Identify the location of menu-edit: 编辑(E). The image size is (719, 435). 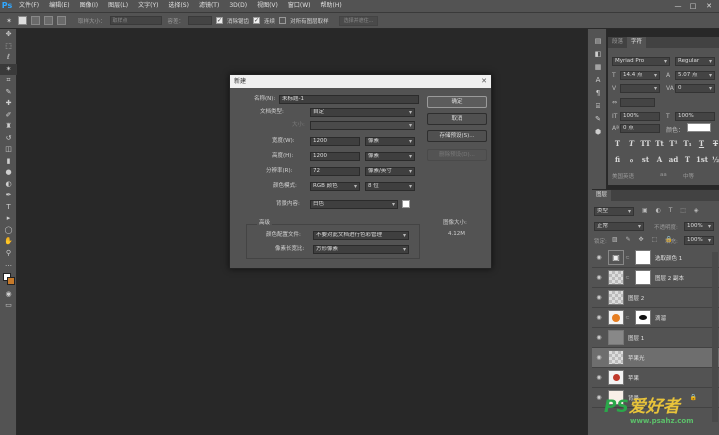
(59, 6).